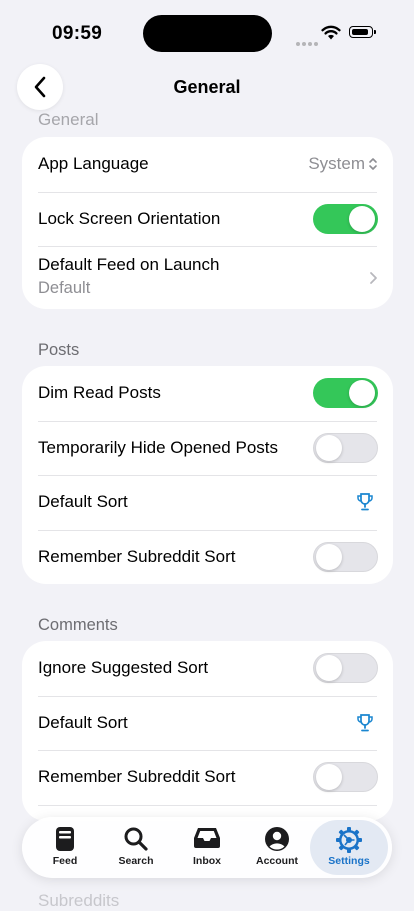 The image size is (414, 911). I want to click on app-language-label: App Language, so click(93, 164).